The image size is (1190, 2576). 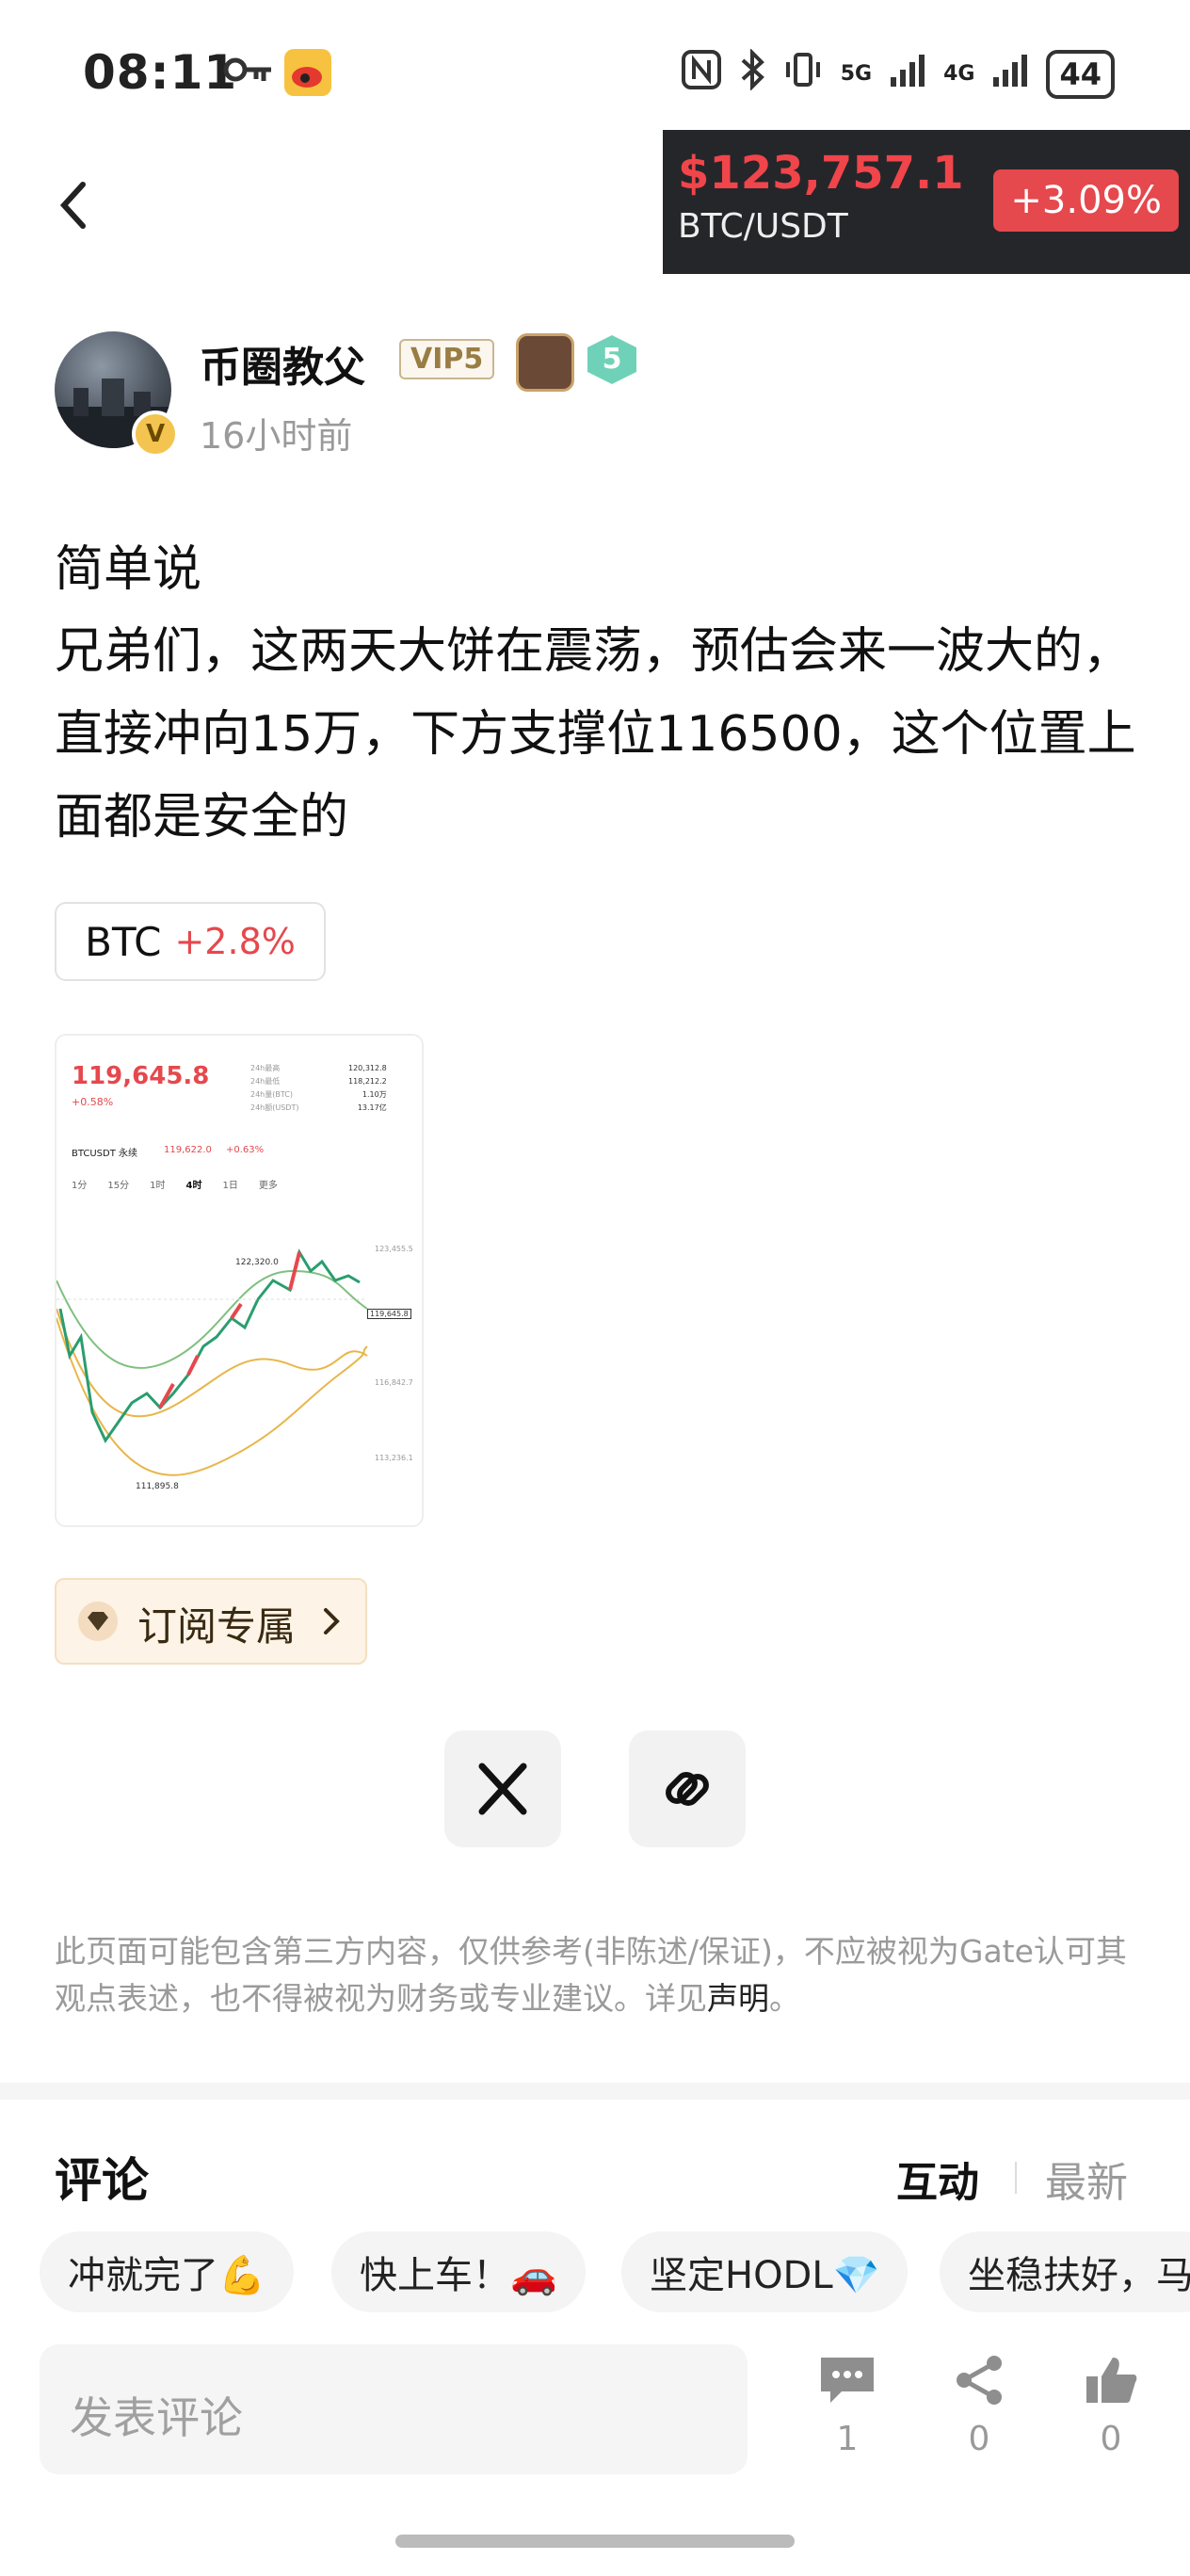 What do you see at coordinates (821, 173) in the screenshot?
I see `ticker-price: $123,757.1` at bounding box center [821, 173].